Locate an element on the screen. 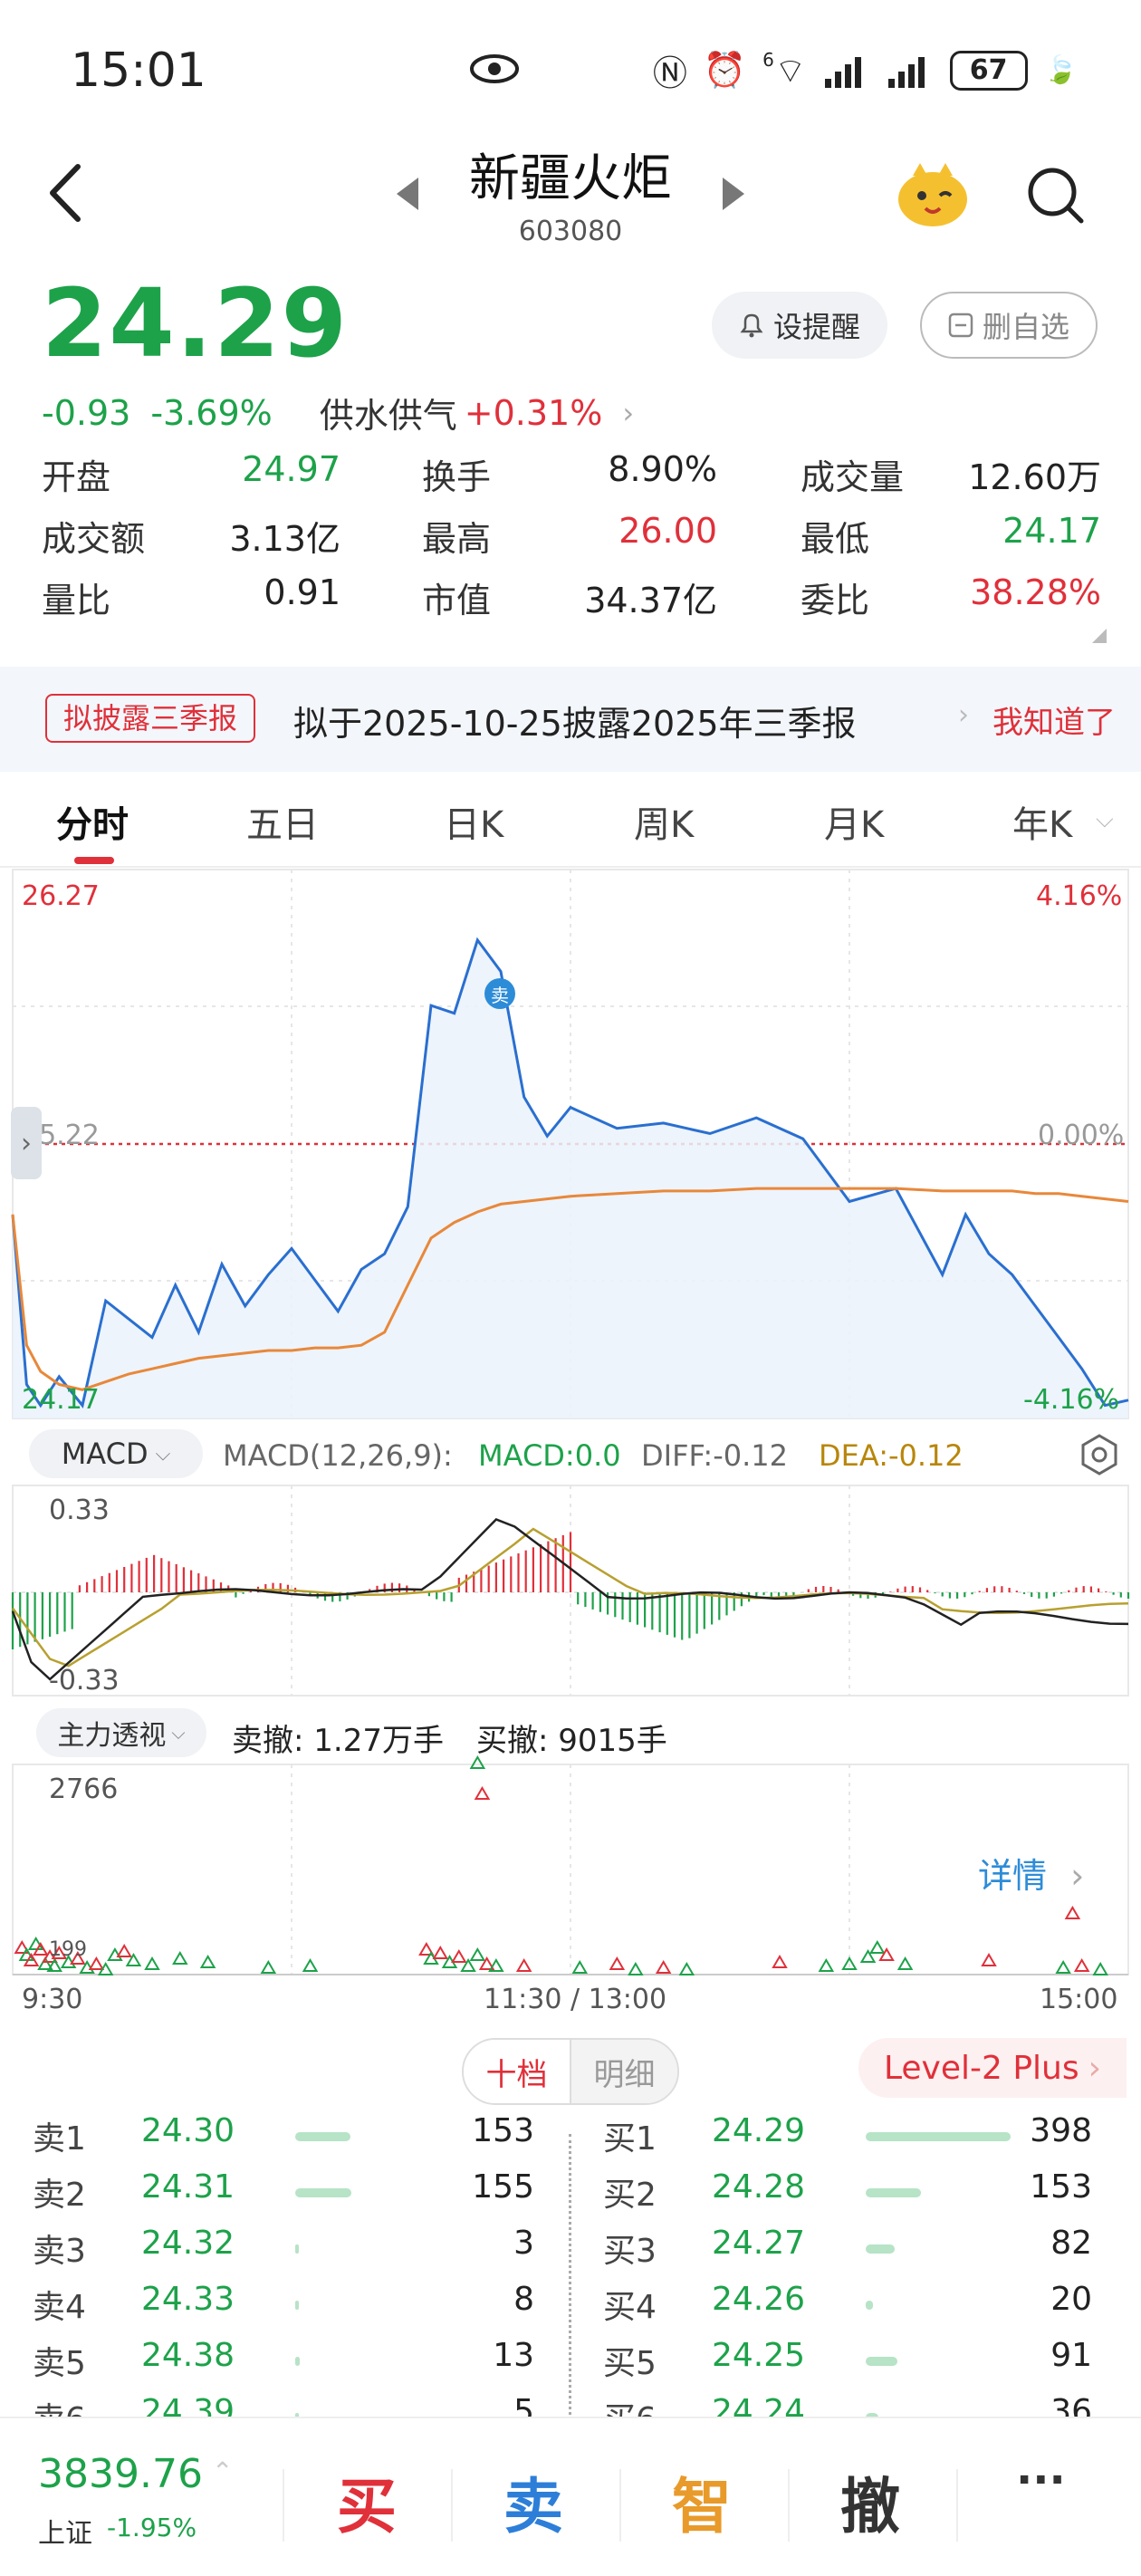 Image resolution: width=1141 pixels, height=2576 pixels. fund-flow-select: 主力透视 ⌵ is located at coordinates (121, 1732).